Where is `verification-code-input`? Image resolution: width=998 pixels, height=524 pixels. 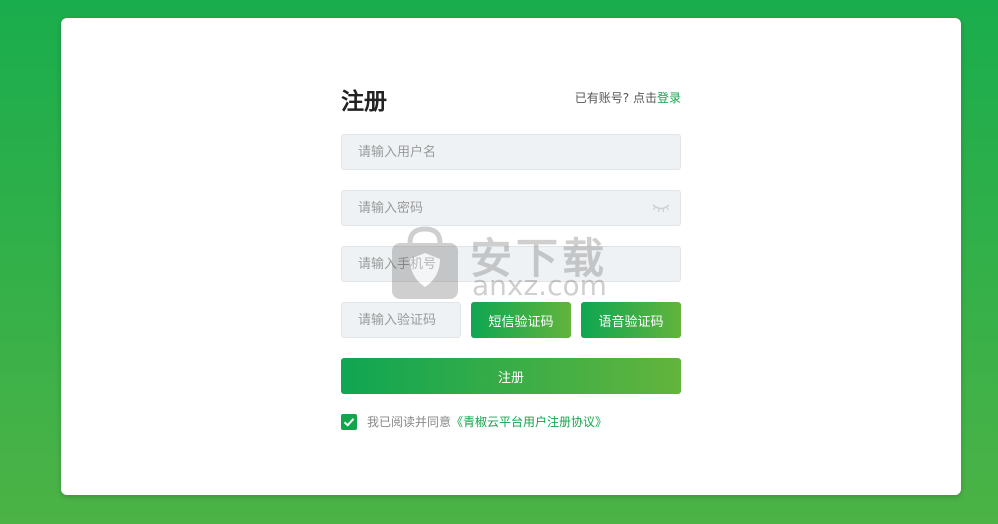
verification-code-input is located at coordinates (401, 320).